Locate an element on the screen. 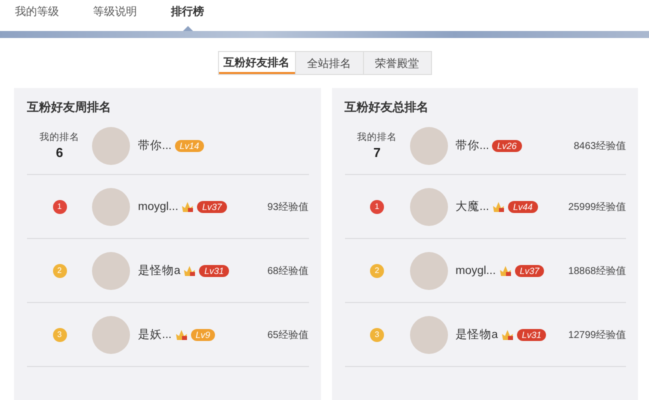 Image resolution: width=649 pixels, height=400 pixels. experience-points: 12799经验值 is located at coordinates (597, 335).